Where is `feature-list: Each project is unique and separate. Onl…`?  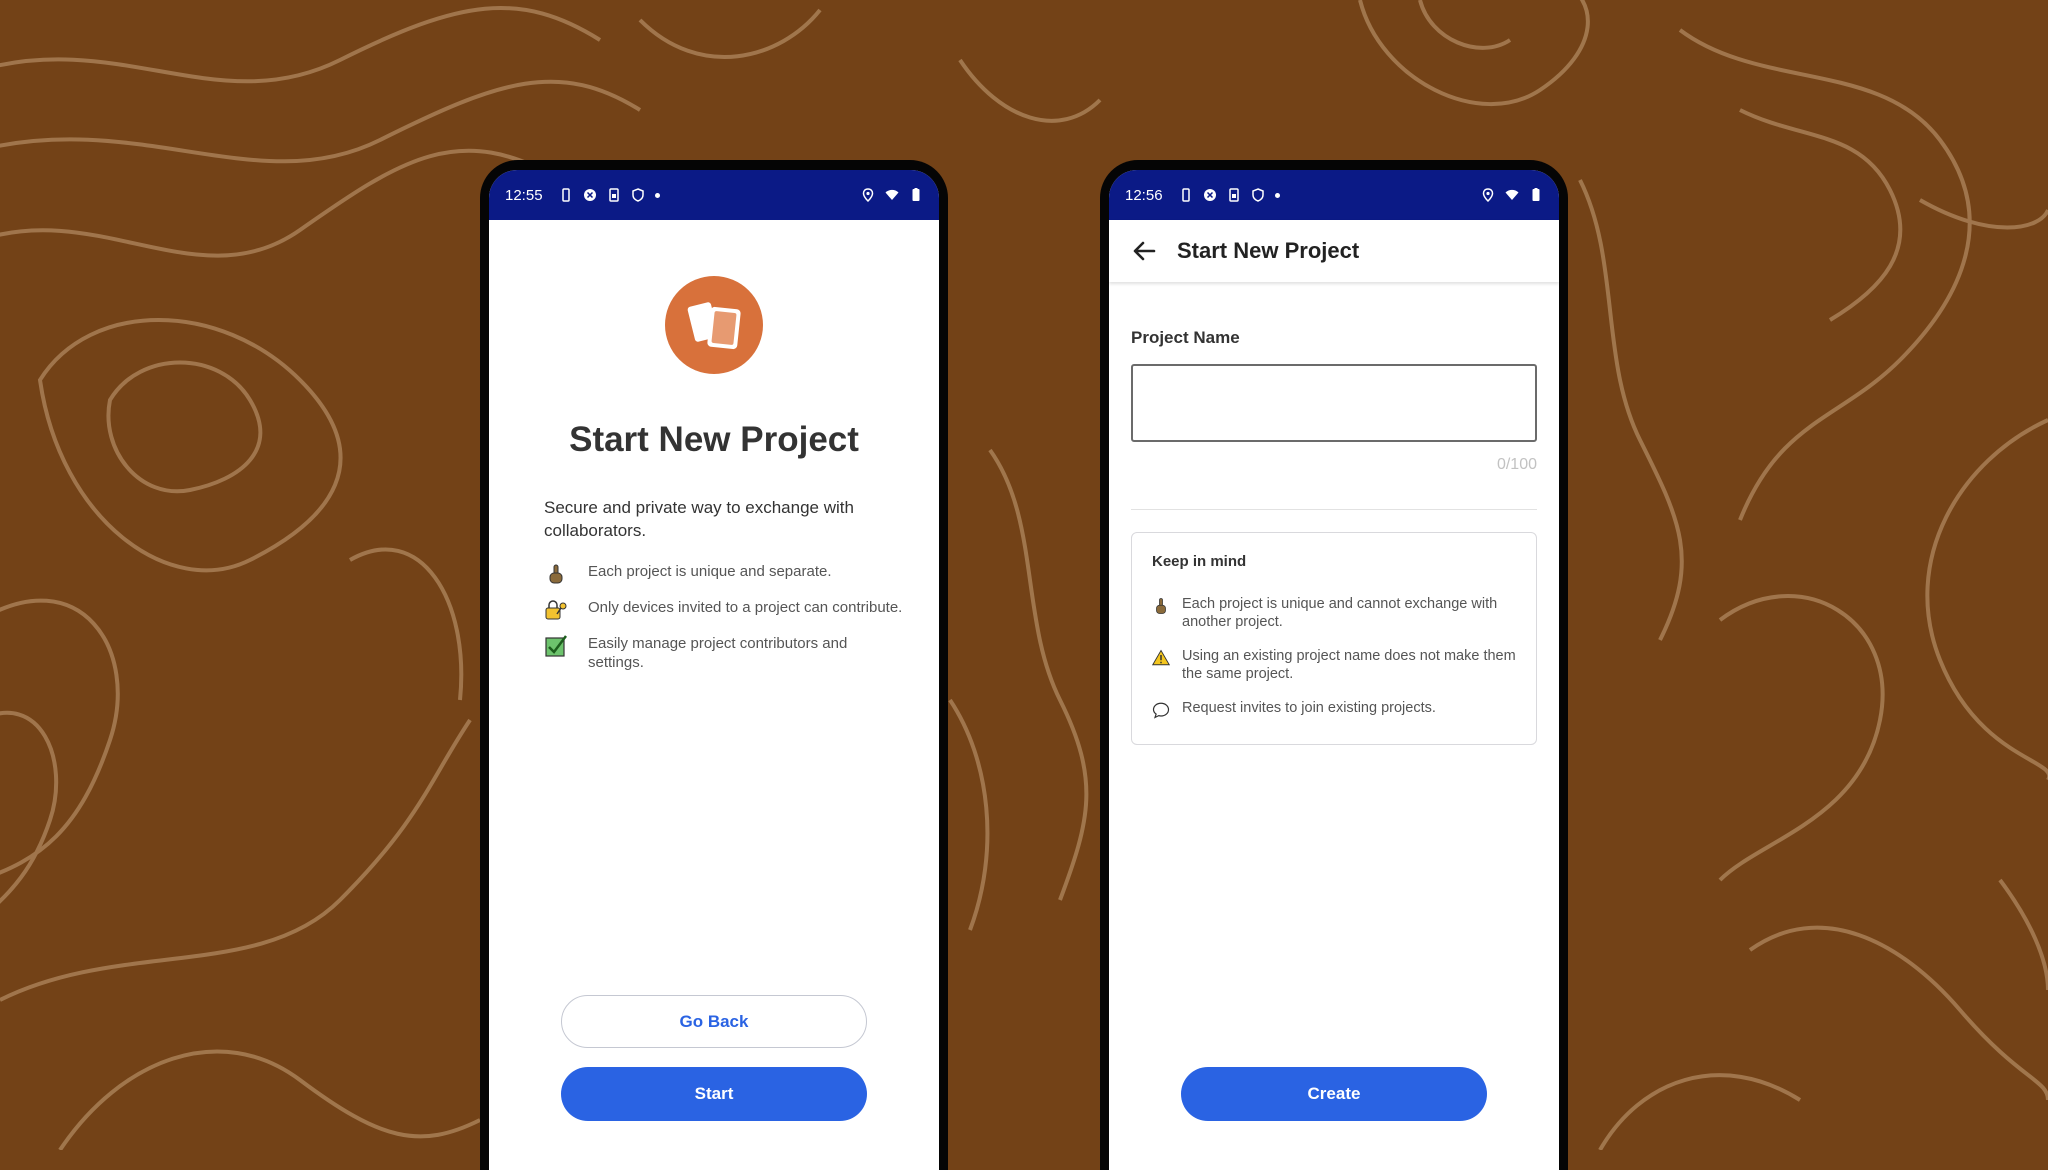 feature-list: Each project is unique and separate. Onl… is located at coordinates (724, 623).